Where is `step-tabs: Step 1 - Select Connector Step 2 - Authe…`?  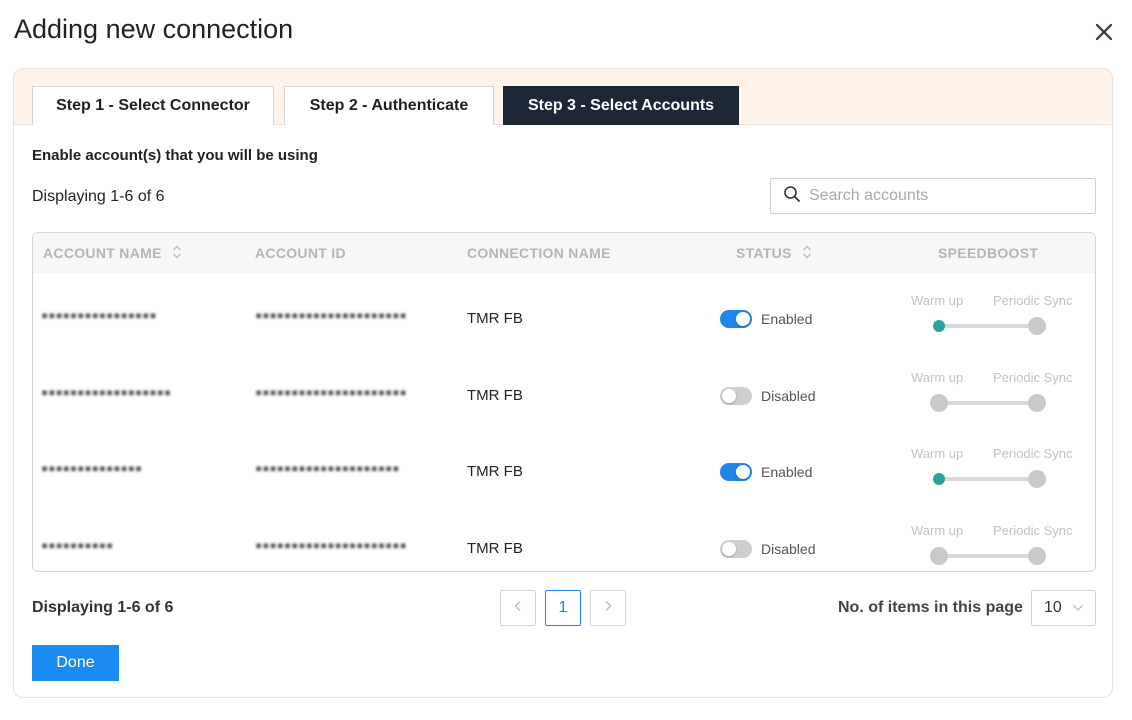
step-tabs: Step 1 - Select Connector Step 2 - Authe… is located at coordinates (563, 97).